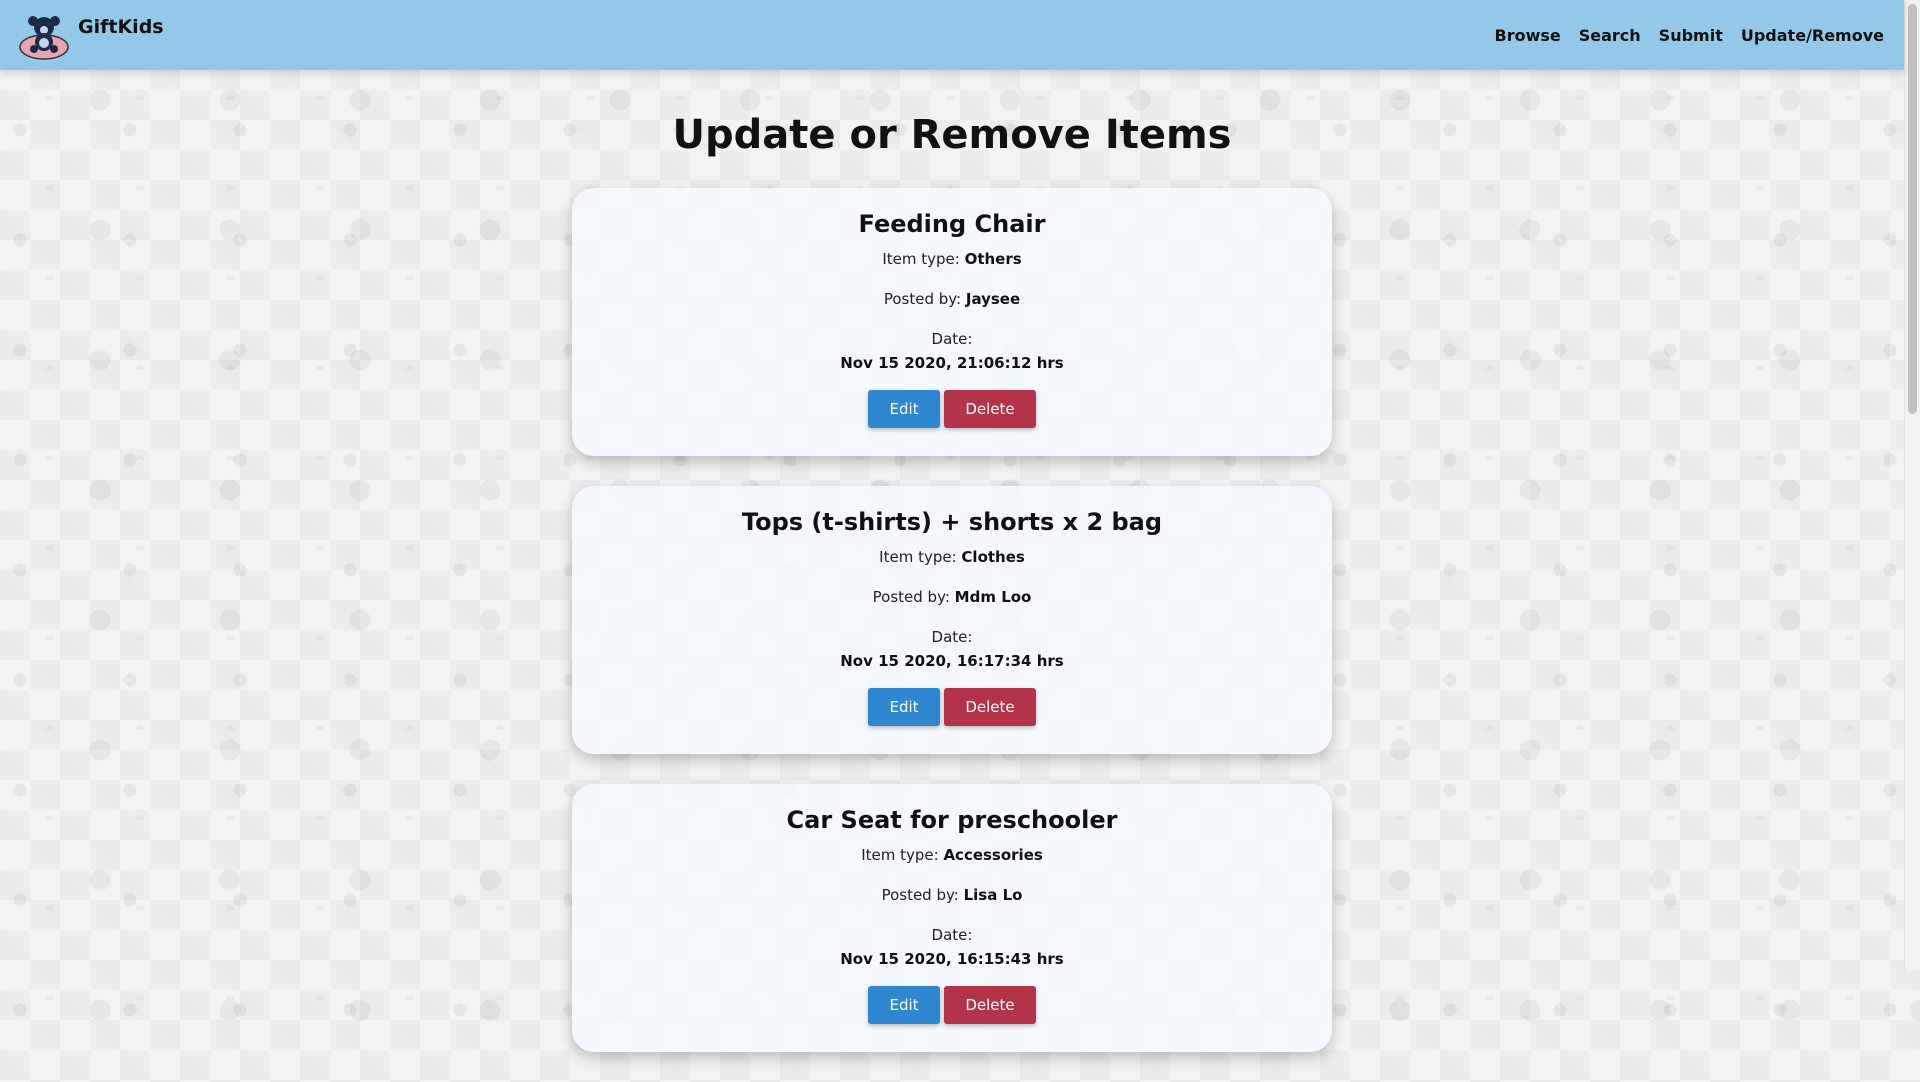 The height and width of the screenshot is (1082, 1920). I want to click on nav-submit: Submit, so click(1691, 35).